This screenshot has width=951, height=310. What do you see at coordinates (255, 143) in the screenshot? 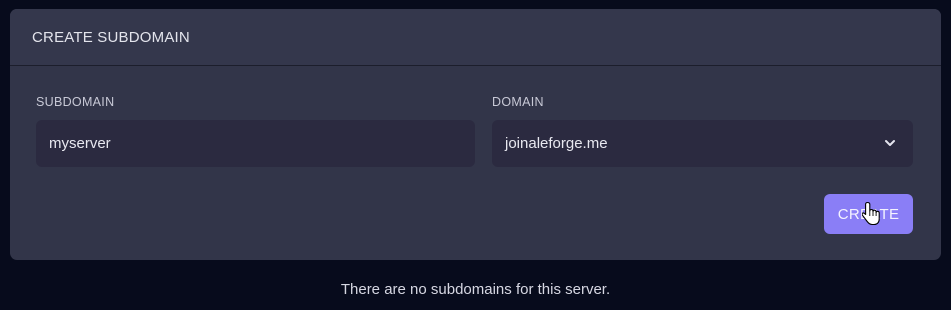
I see `subdomain-input: myserver` at bounding box center [255, 143].